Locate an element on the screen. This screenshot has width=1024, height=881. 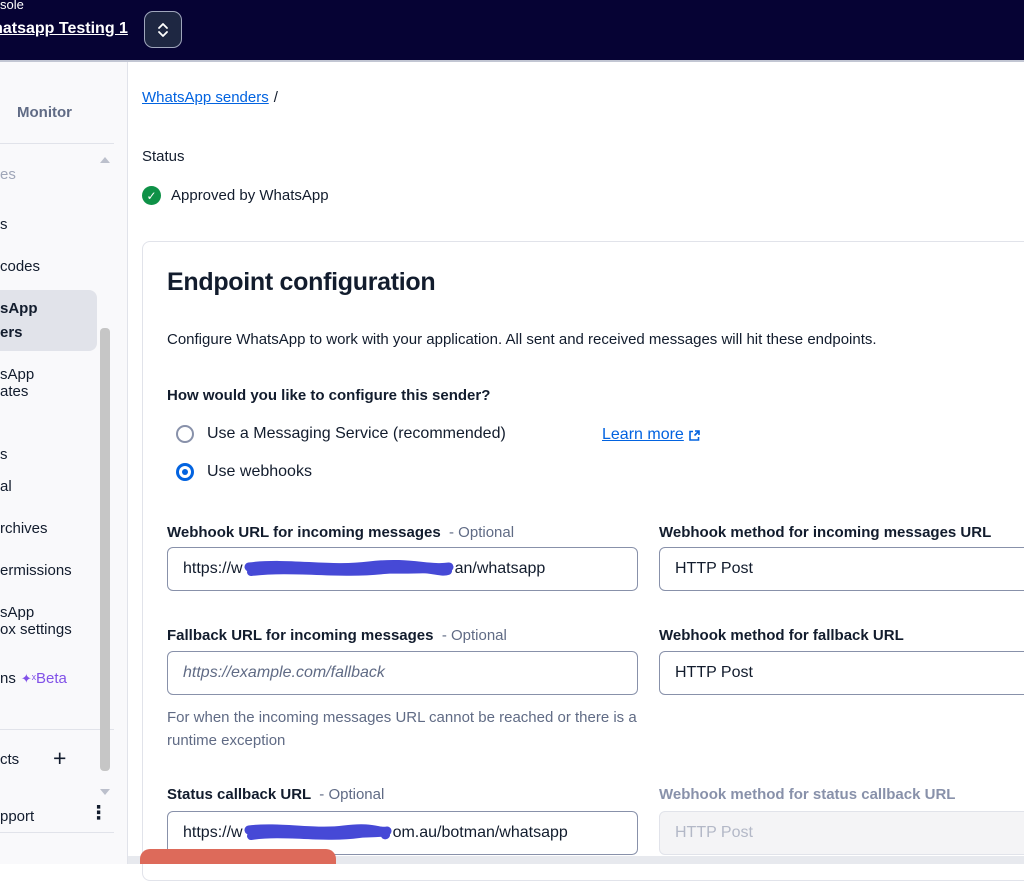
radio-messaging-service is located at coordinates (185, 434).